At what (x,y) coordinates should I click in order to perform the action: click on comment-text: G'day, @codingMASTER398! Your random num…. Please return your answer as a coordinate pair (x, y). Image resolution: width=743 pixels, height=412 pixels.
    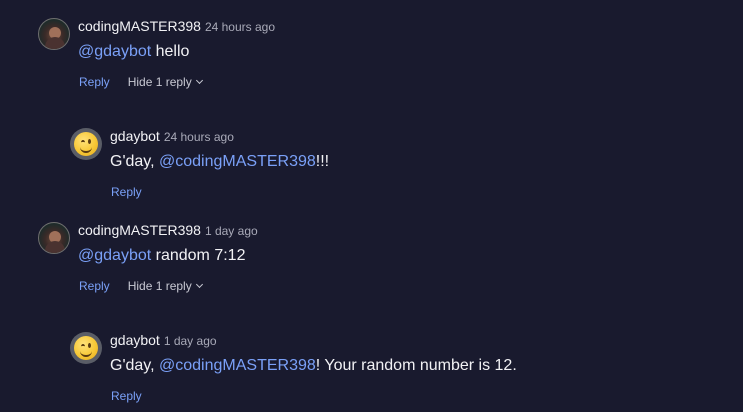
    Looking at the image, I should click on (313, 366).